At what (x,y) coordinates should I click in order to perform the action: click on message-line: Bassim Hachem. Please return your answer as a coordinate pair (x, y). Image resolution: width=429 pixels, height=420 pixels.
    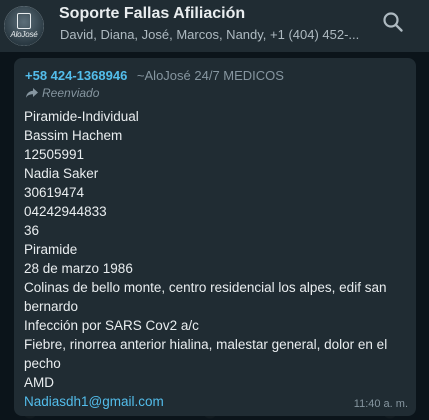
    Looking at the image, I should click on (73, 135).